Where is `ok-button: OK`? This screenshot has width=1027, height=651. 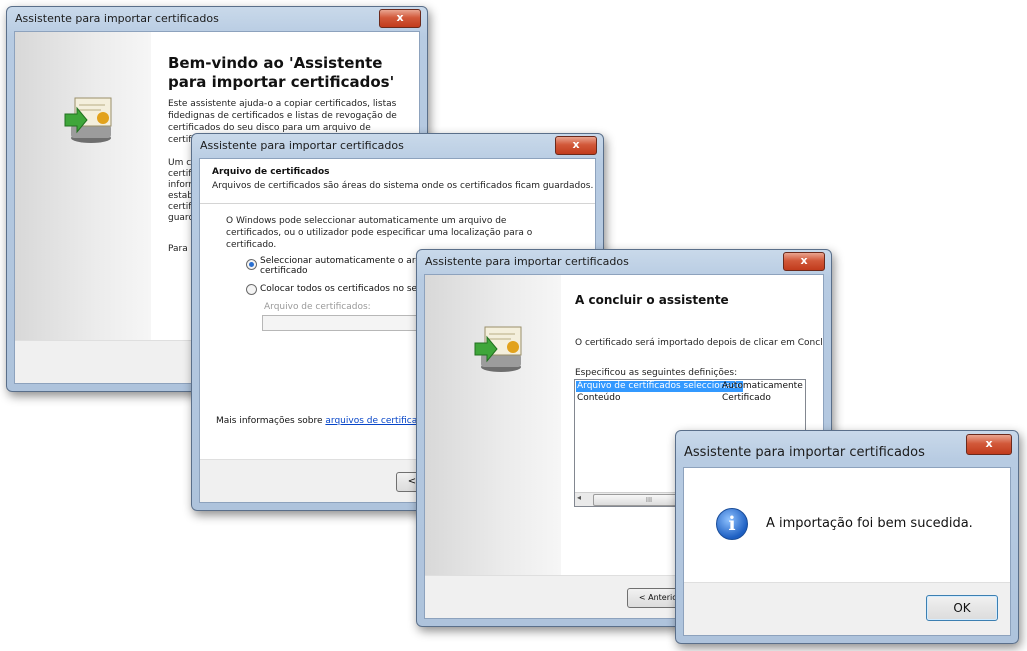
ok-button: OK is located at coordinates (962, 608).